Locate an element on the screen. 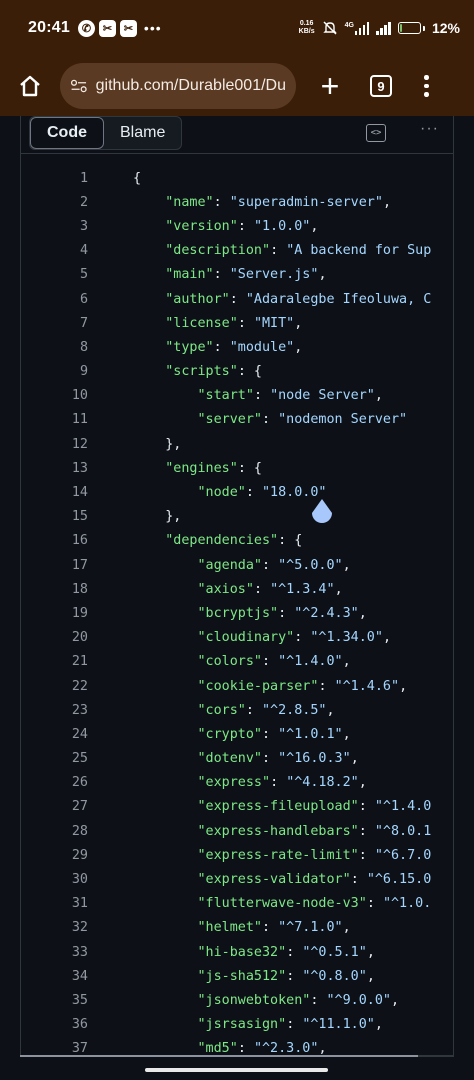 The image size is (474, 1080). home-icon is located at coordinates (30, 86).